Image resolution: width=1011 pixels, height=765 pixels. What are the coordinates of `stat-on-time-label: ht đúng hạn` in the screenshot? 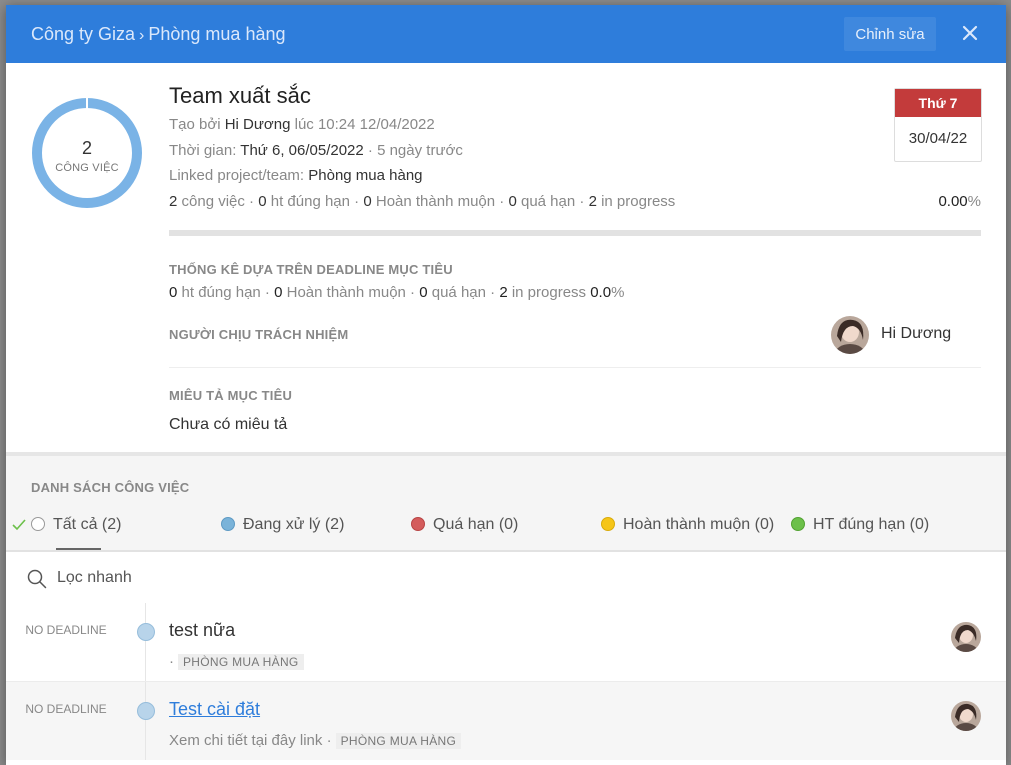 It's located at (310, 201).